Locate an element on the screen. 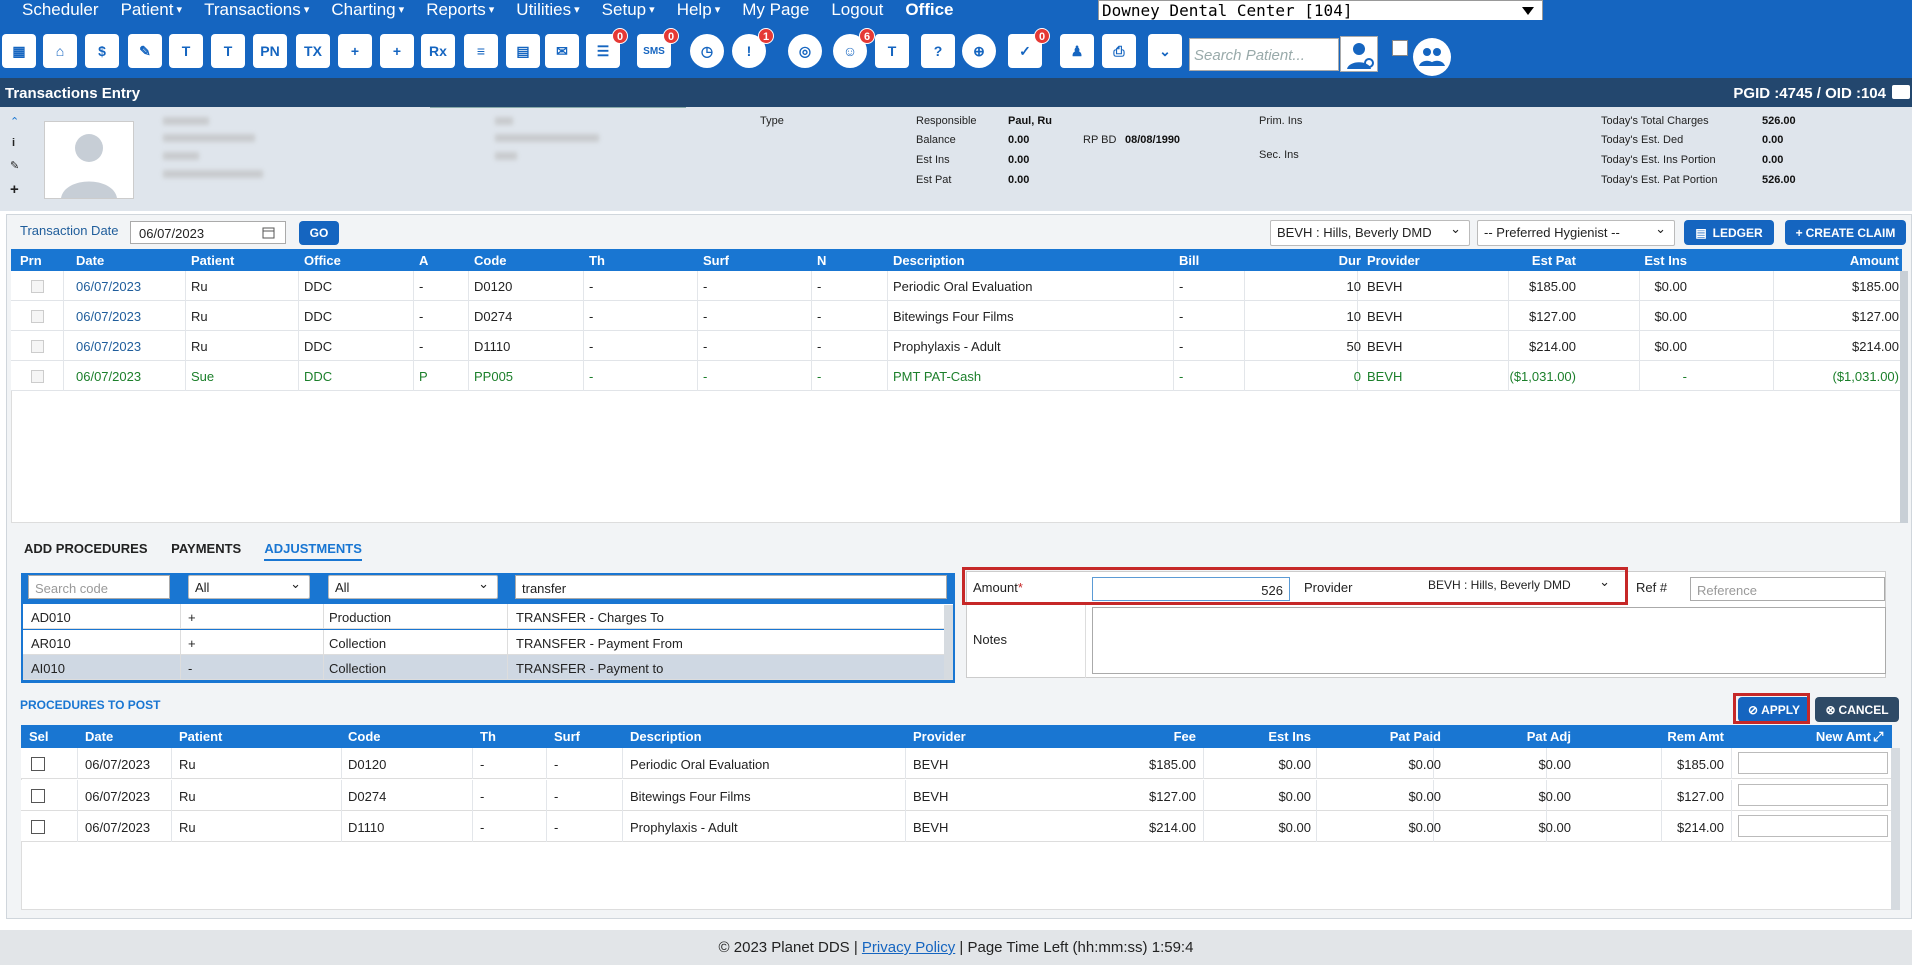 The width and height of the screenshot is (1912, 965). menu-logout: Logout is located at coordinates (846, 10).